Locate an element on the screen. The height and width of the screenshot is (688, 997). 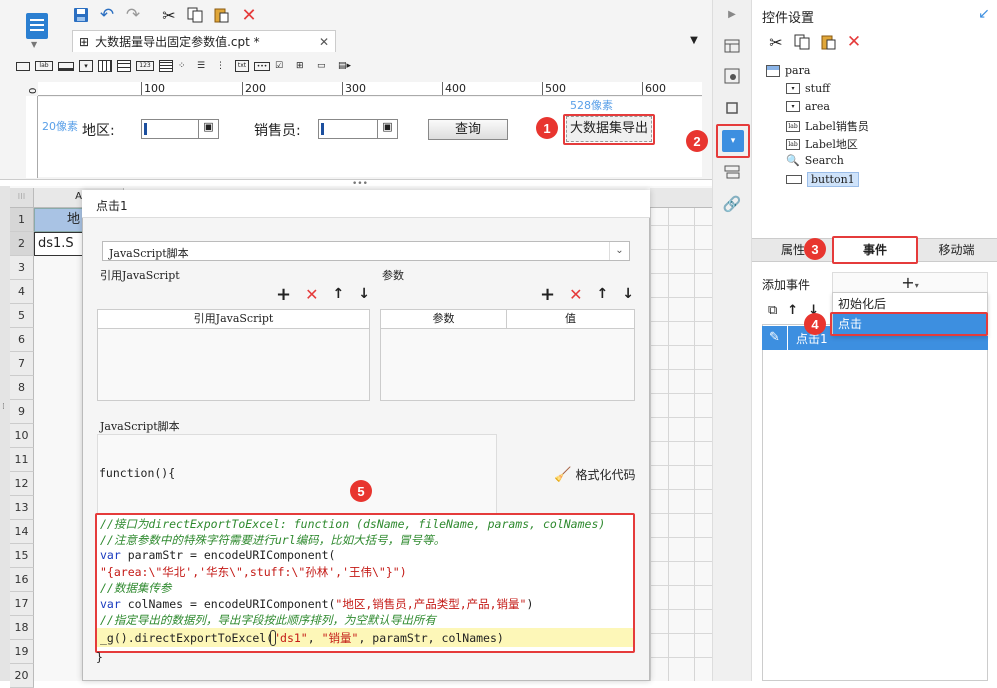
date-widget-icon is located at coordinates (105, 66).